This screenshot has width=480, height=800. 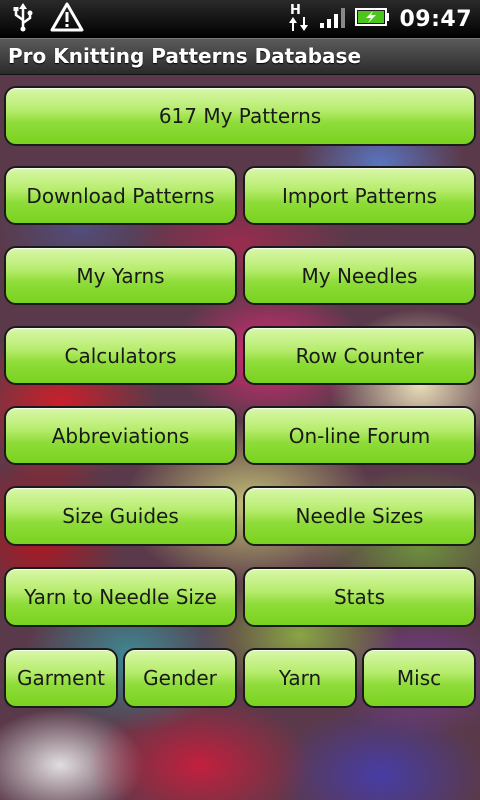 What do you see at coordinates (120, 516) in the screenshot?
I see `size-guides-button: Size Guides` at bounding box center [120, 516].